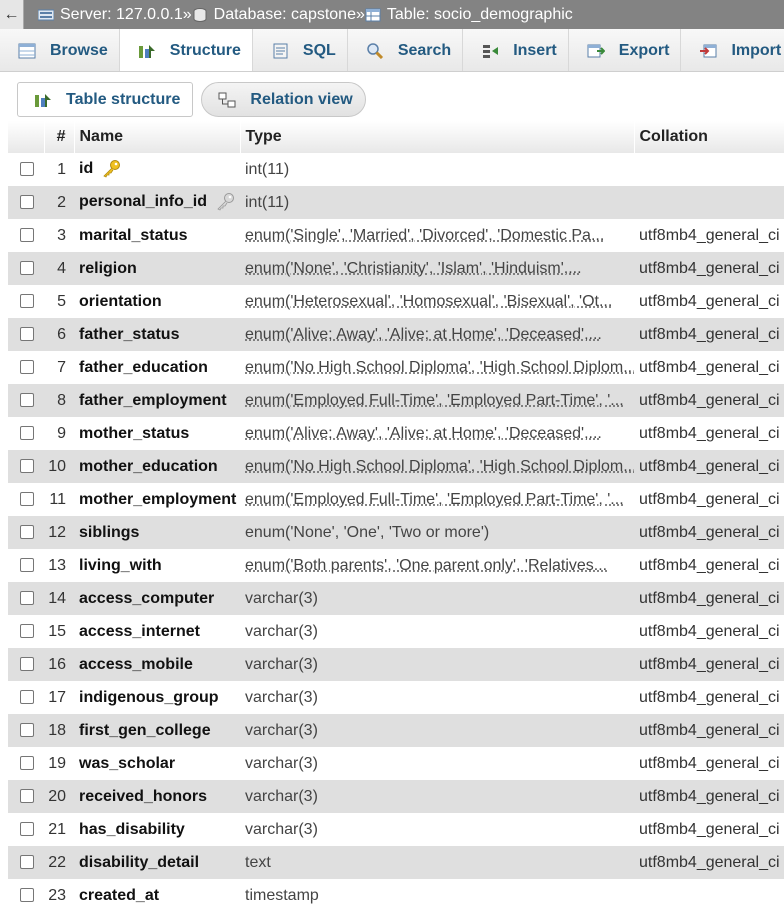 This screenshot has width=784, height=913. What do you see at coordinates (285, 15) in the screenshot?
I see `breadcrumb-database-label: Database: capstone` at bounding box center [285, 15].